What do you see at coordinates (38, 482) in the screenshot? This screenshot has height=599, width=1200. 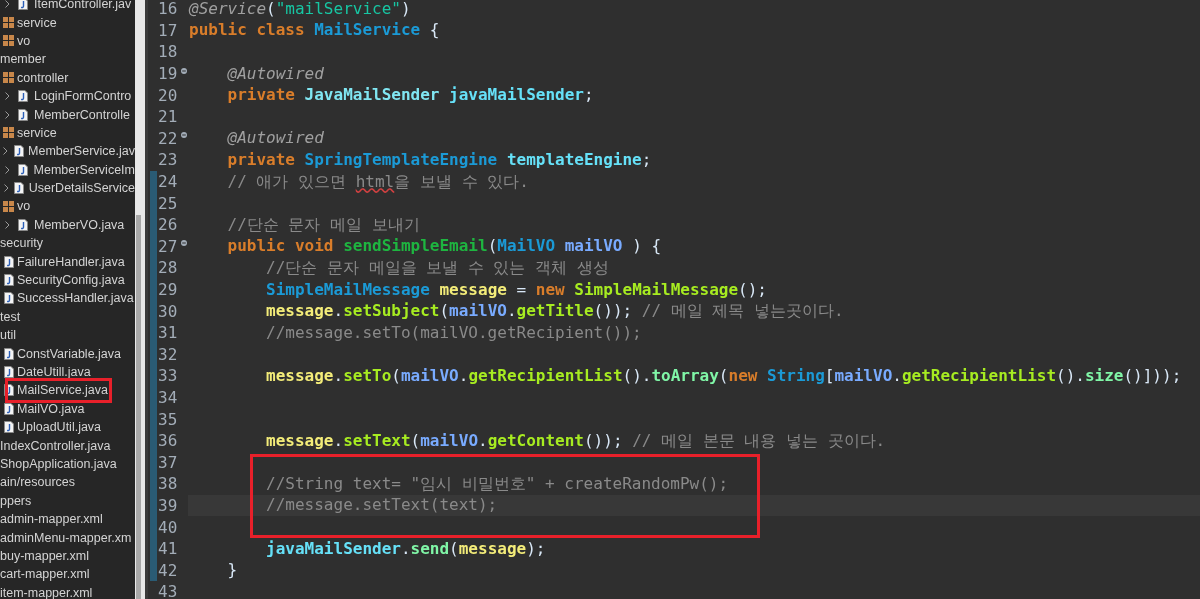 I see `folder-label: ain/resources` at bounding box center [38, 482].